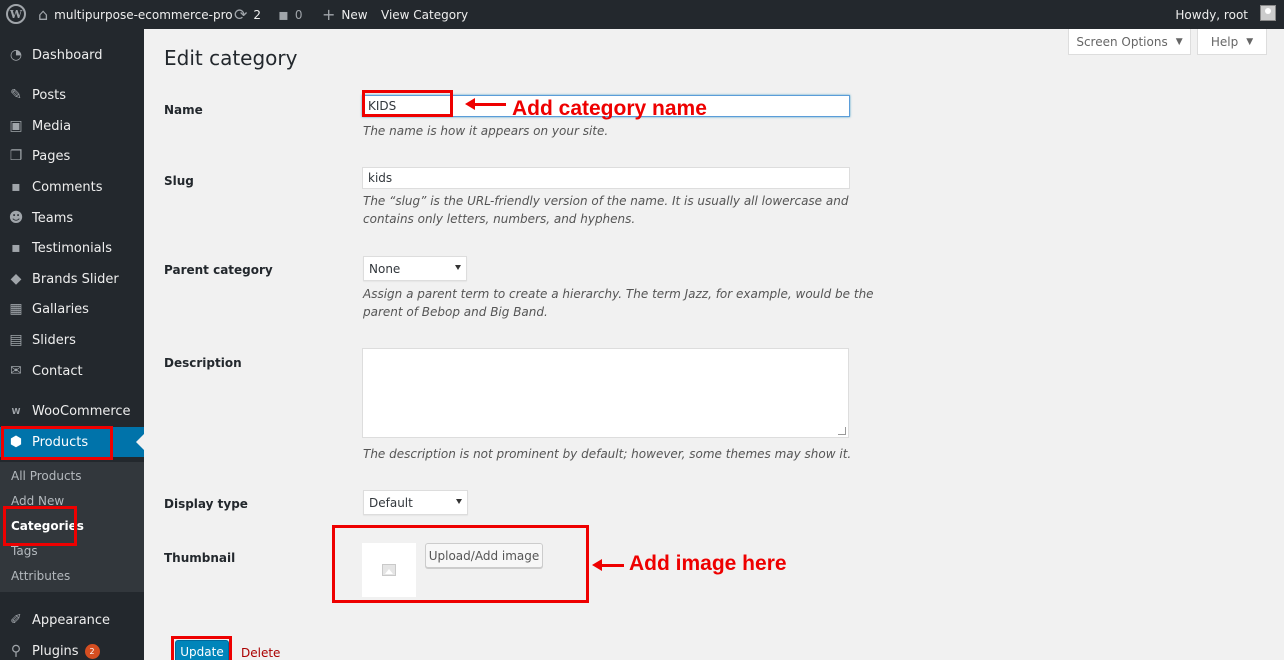 This screenshot has width=1284, height=660. Describe the element at coordinates (183, 110) in the screenshot. I see `name-label: Name` at that location.